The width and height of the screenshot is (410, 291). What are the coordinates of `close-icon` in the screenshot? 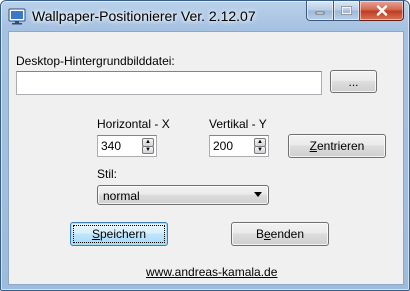 It's located at (381, 10).